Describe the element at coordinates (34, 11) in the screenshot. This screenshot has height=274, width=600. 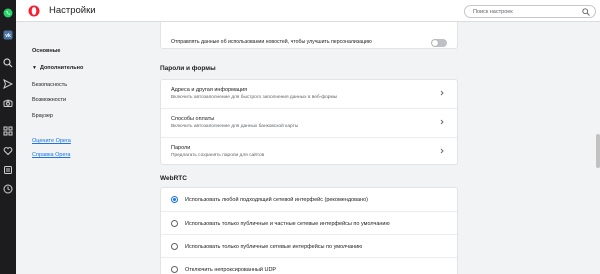
I see `opera-logo-icon` at that location.